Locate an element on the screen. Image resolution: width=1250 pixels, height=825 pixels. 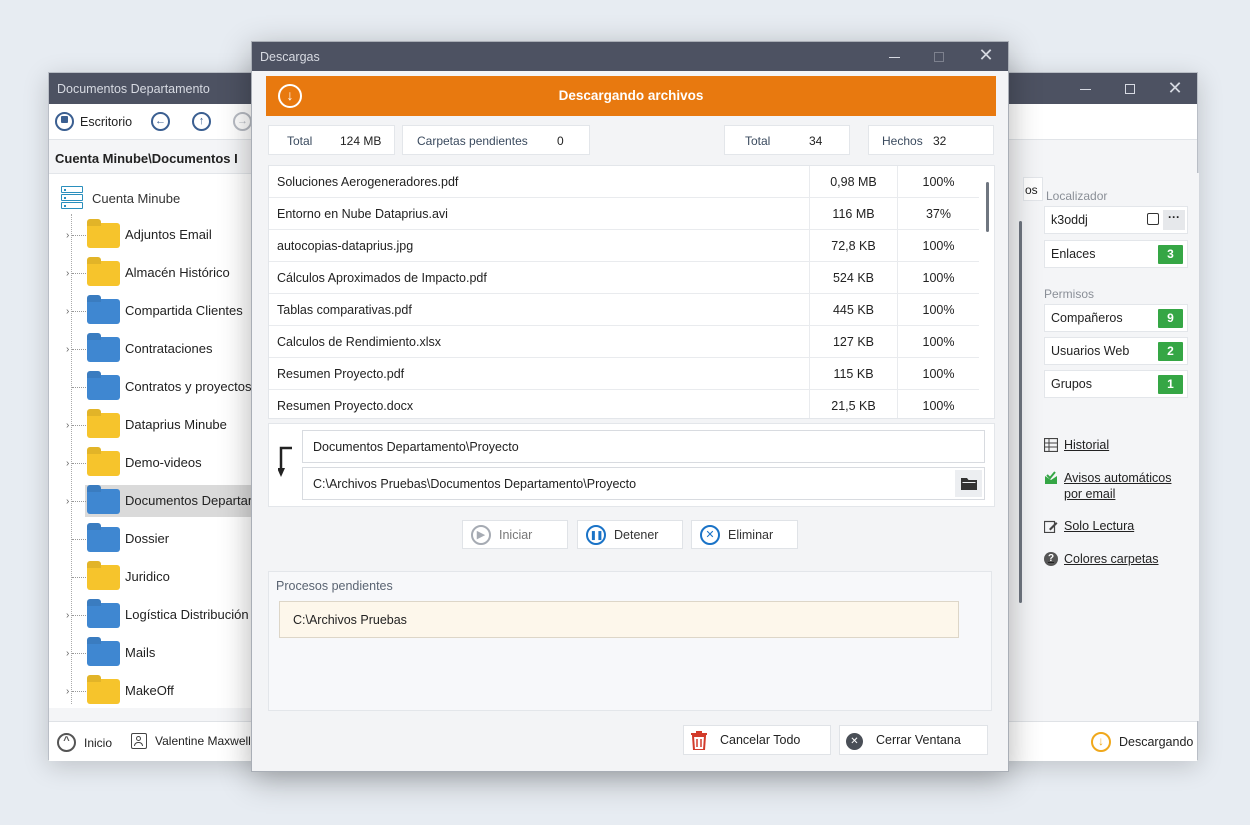
pending-process-item: C:\Archivos Pruebas is located at coordinates (619, 619).